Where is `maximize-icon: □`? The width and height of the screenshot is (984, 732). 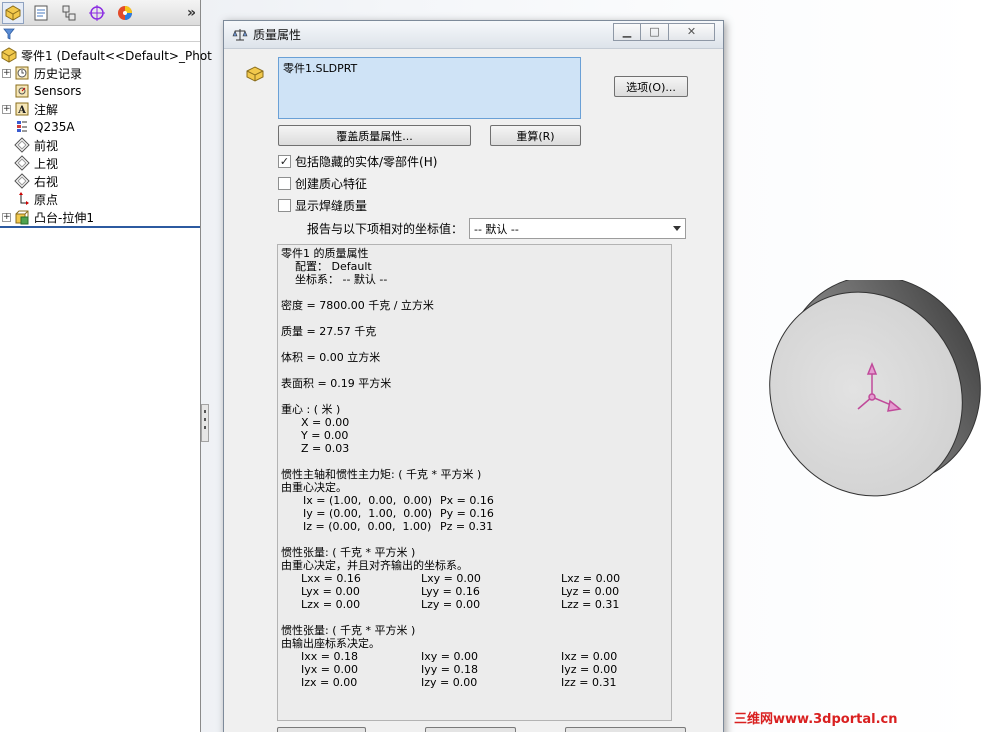
maximize-icon: □ is located at coordinates (654, 31).